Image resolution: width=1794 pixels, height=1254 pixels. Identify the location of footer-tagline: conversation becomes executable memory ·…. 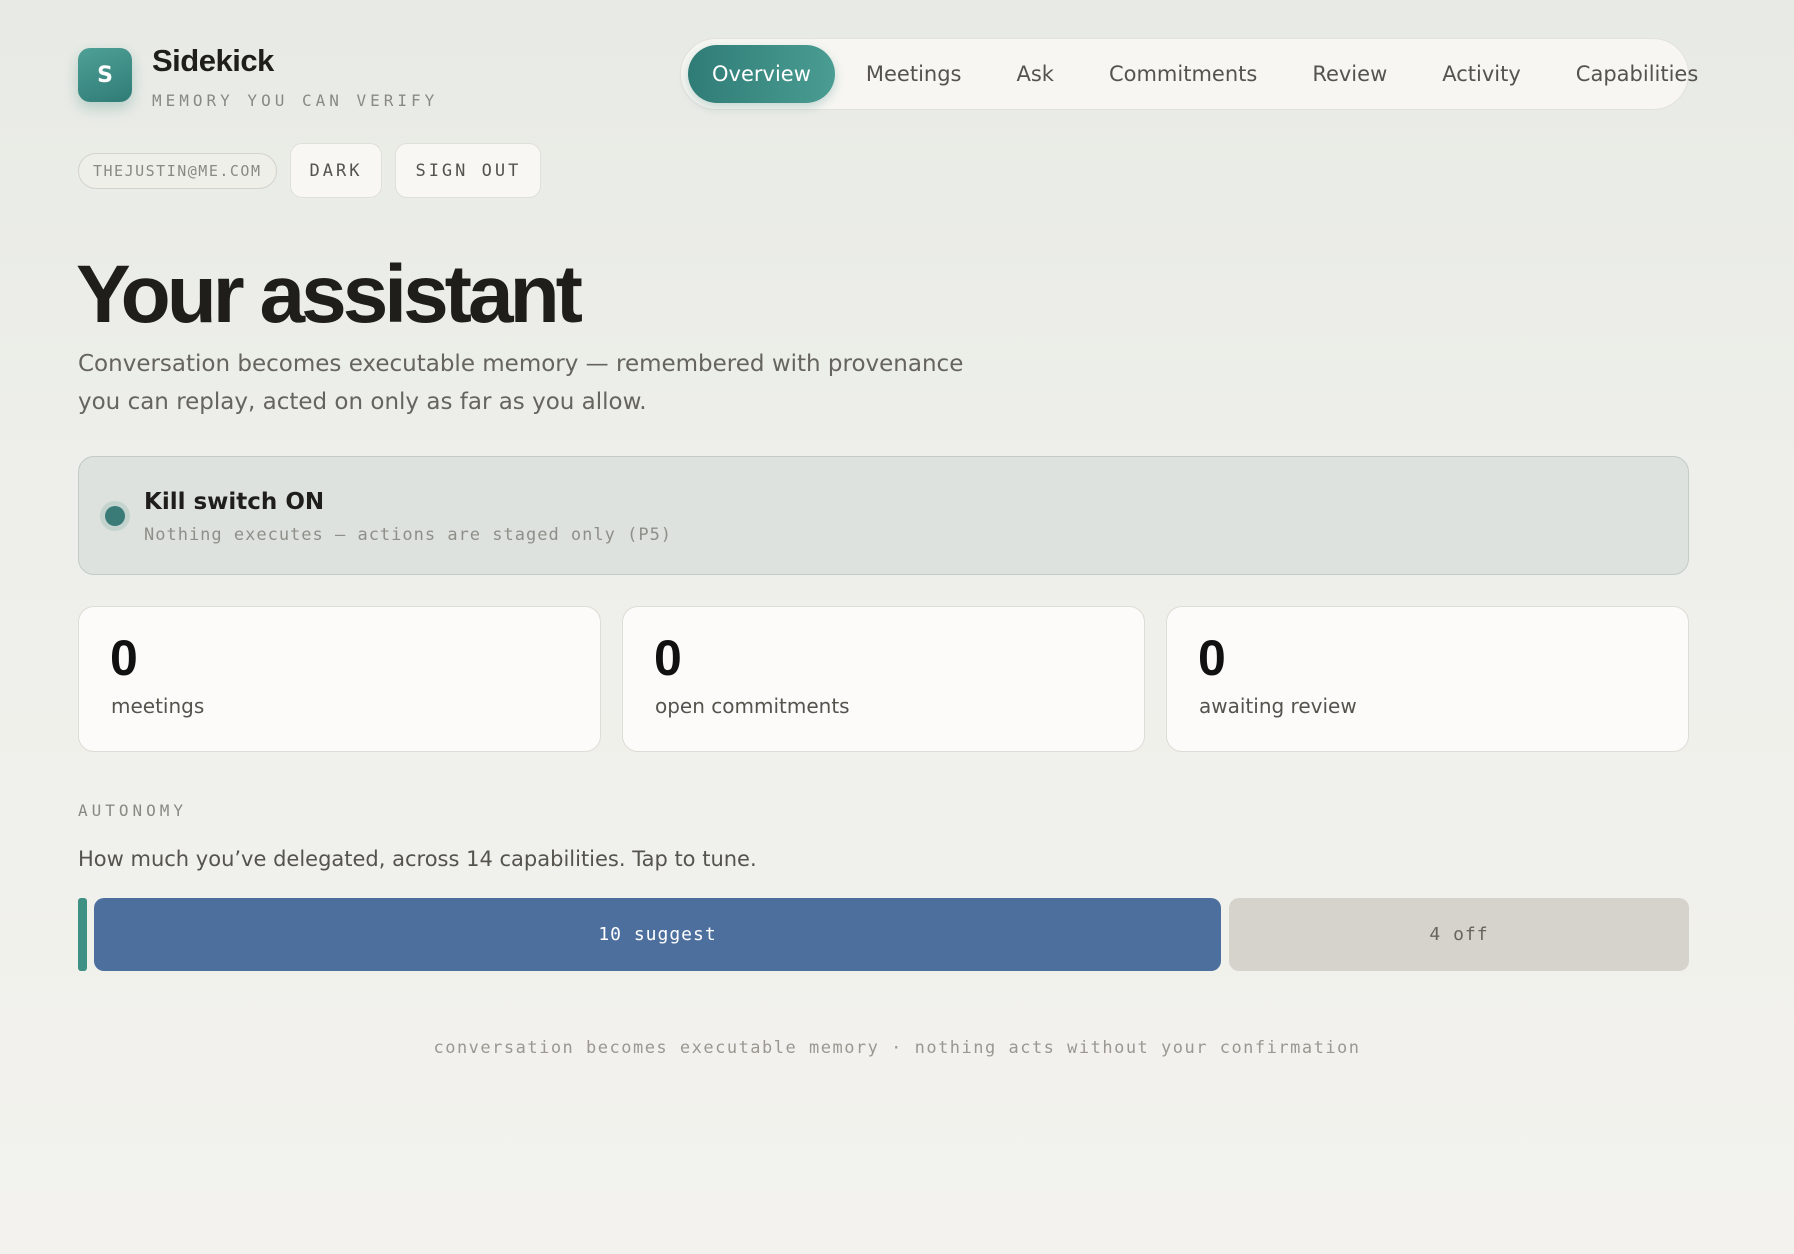
(897, 1048).